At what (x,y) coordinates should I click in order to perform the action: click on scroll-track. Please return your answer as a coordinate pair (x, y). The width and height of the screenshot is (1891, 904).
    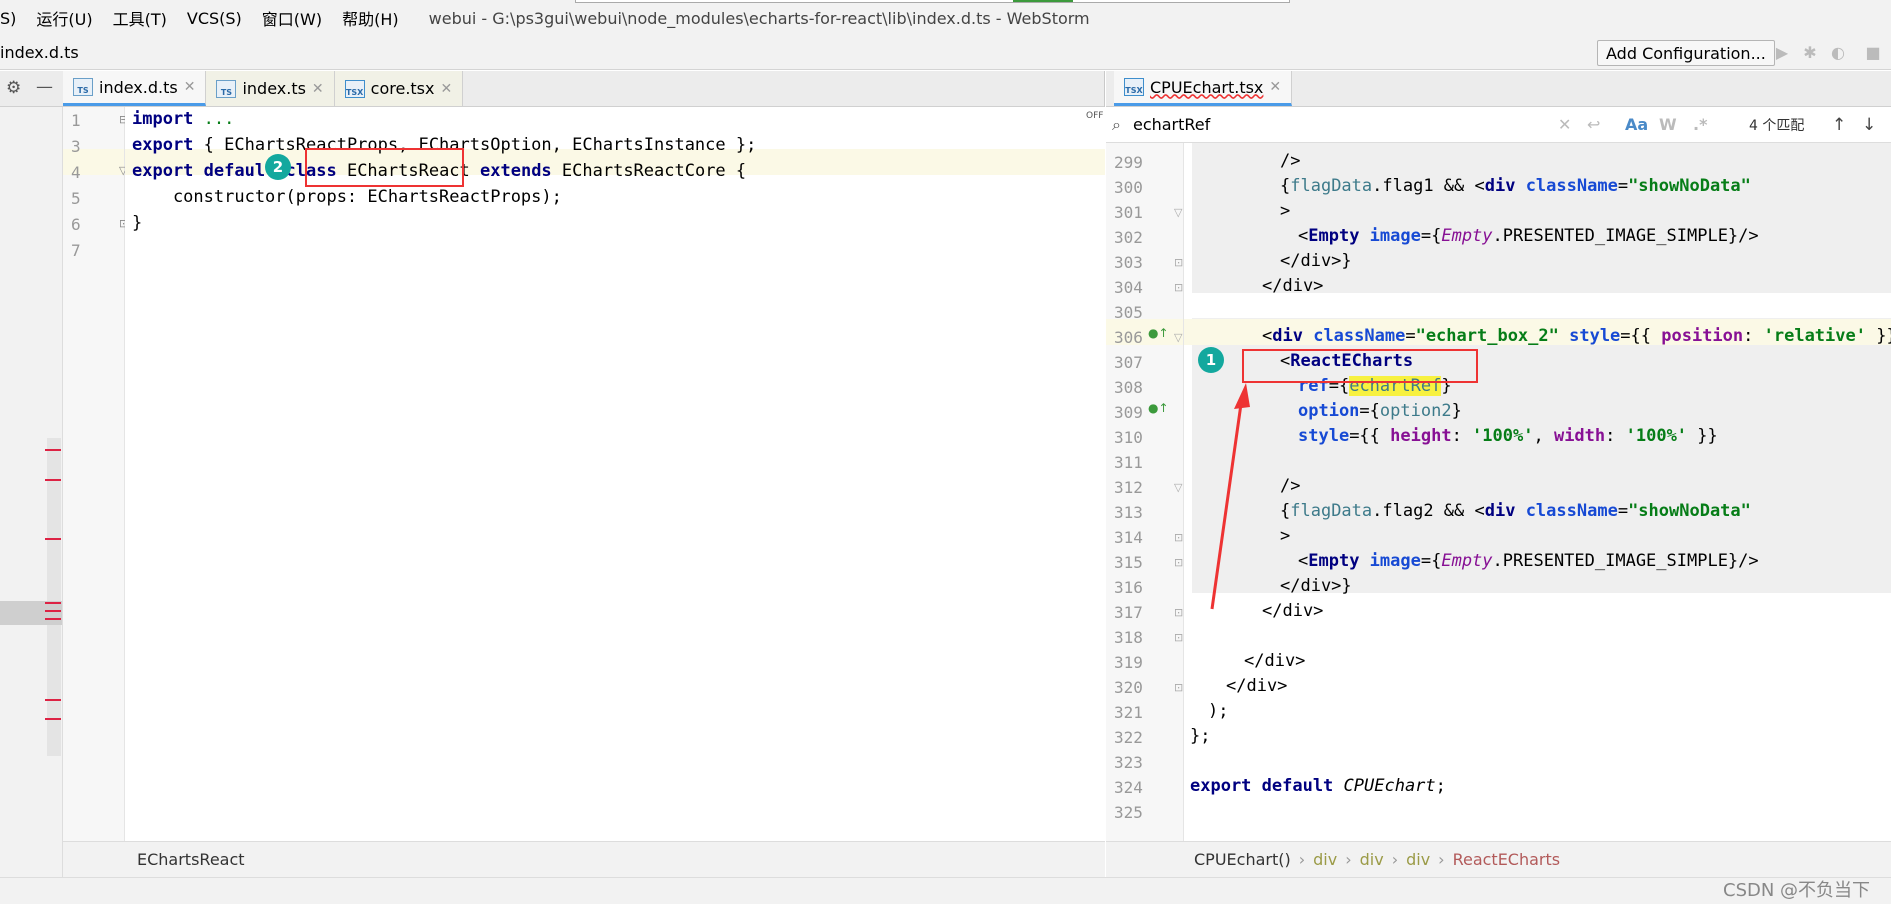
    Looking at the image, I should click on (54, 597).